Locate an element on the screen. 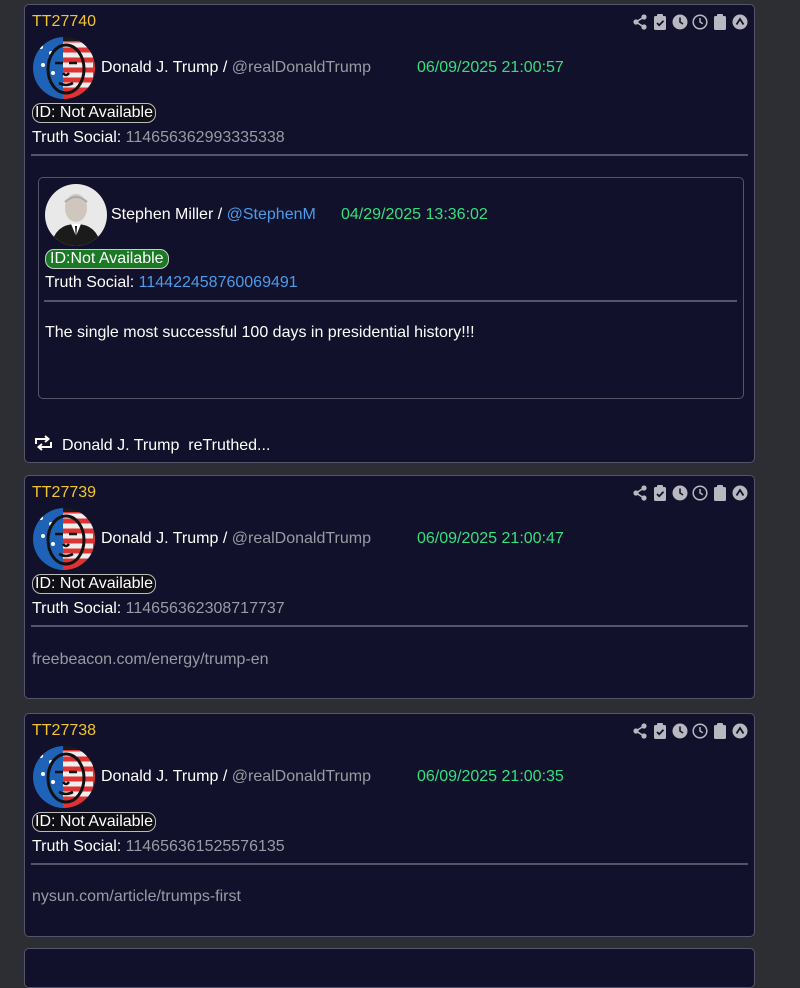 Image resolution: width=800 pixels, height=988 pixels. timestamp: 06/09/2025 21:00:35 is located at coordinates (490, 776).